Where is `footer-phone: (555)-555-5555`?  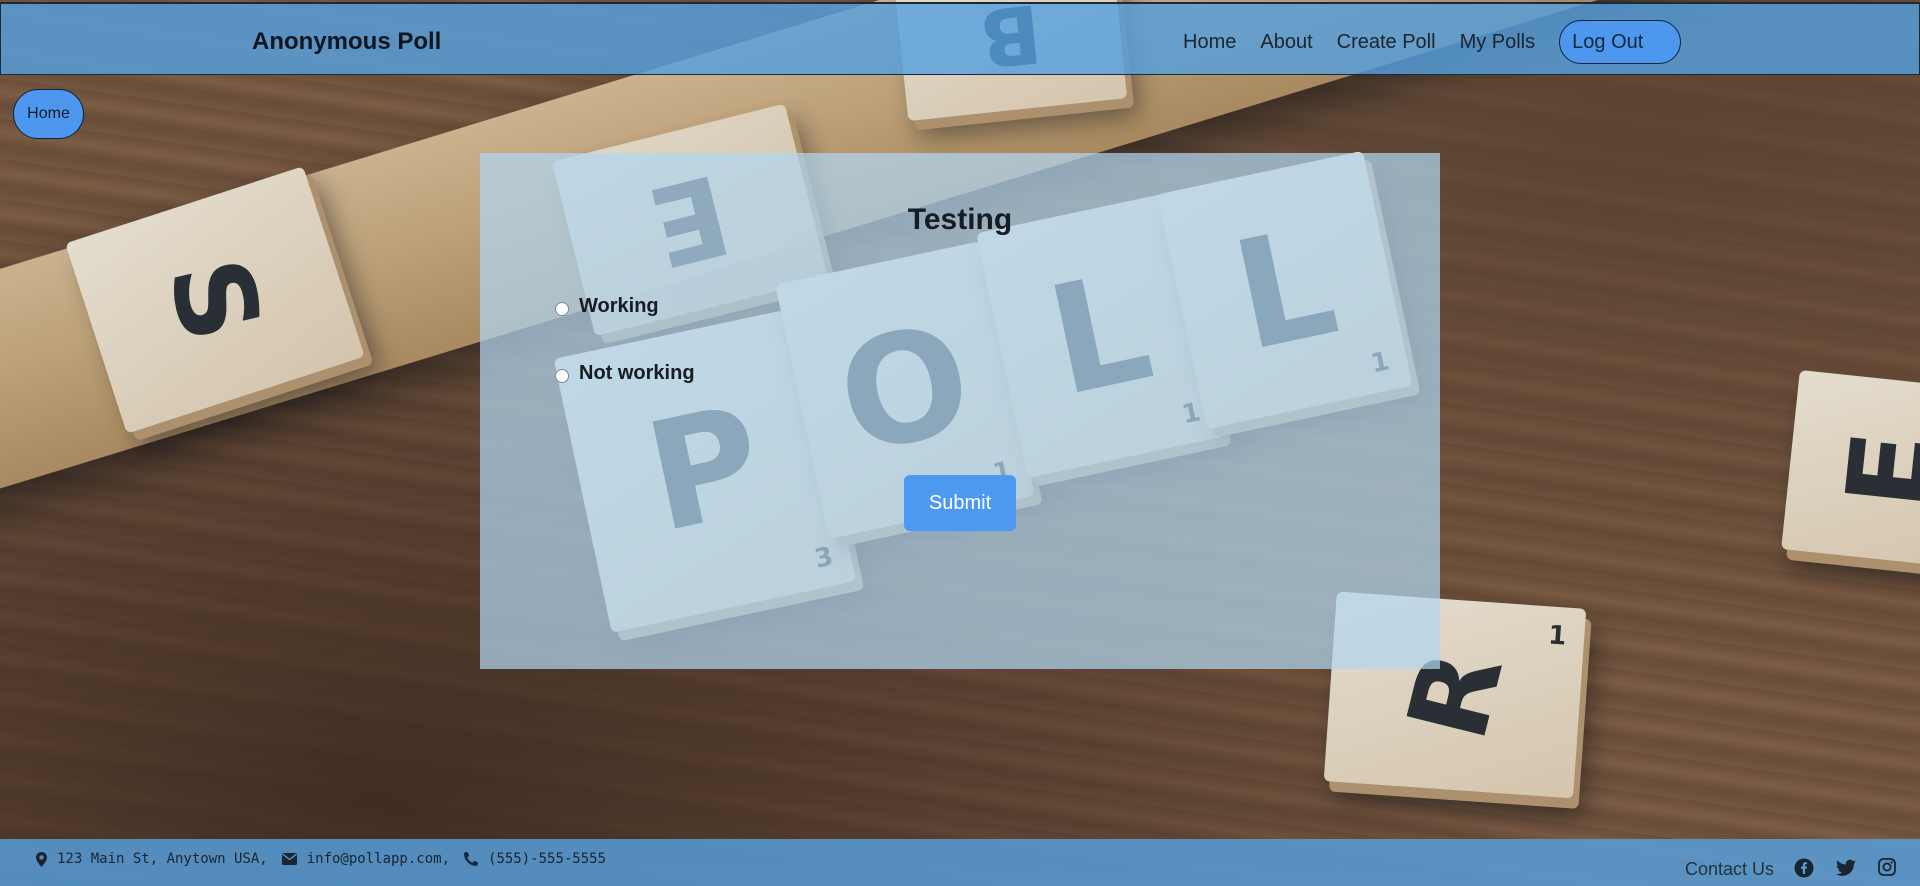
footer-phone: (555)-555-5555 is located at coordinates (547, 859).